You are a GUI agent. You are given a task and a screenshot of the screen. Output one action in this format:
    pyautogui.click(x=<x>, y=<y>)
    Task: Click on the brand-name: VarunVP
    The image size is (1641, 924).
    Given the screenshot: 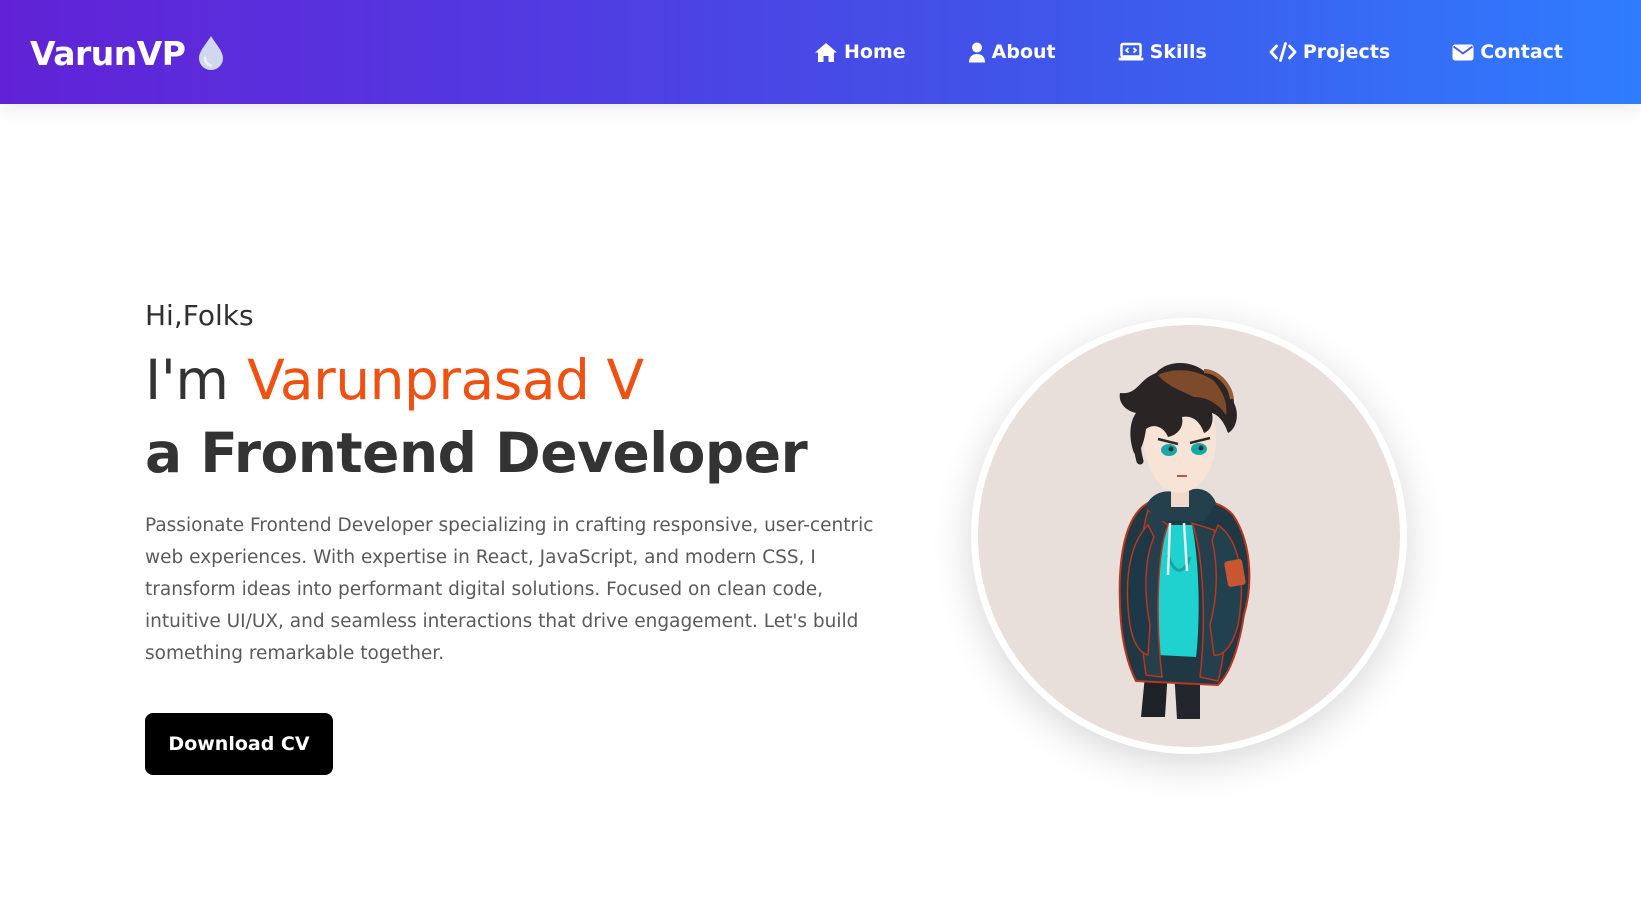 What is the action you would take?
    pyautogui.click(x=108, y=53)
    